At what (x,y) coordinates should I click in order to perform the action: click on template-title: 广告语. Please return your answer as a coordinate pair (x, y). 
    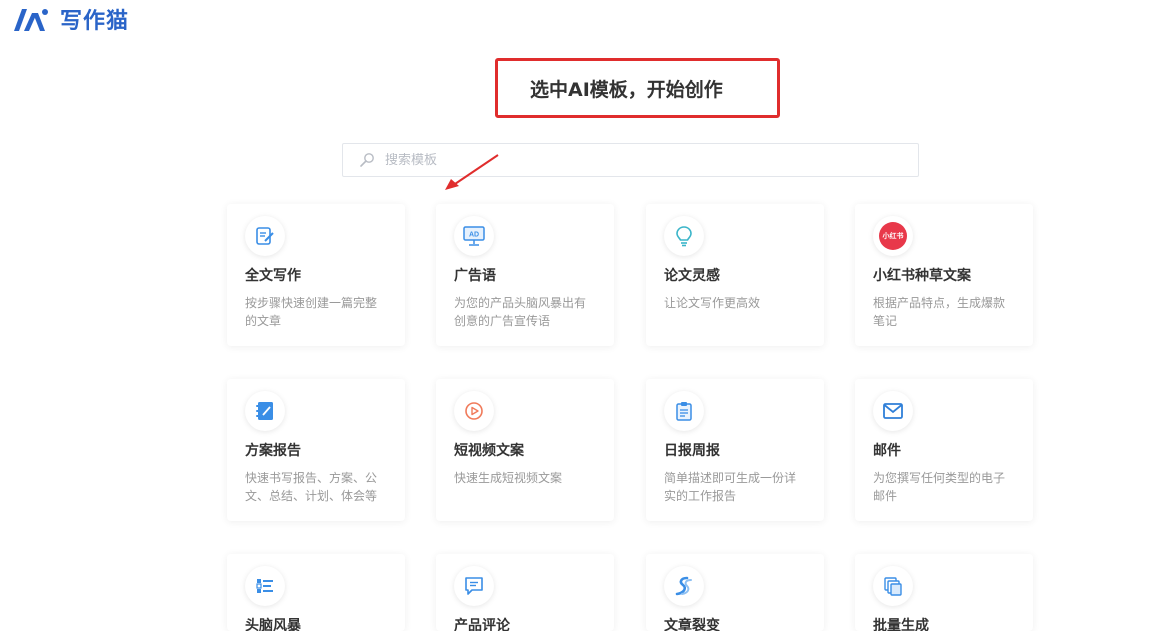
    Looking at the image, I should click on (475, 276).